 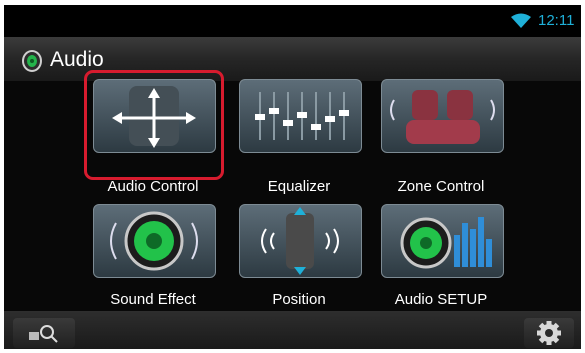 What do you see at coordinates (556, 20) in the screenshot?
I see `clock: 12:11` at bounding box center [556, 20].